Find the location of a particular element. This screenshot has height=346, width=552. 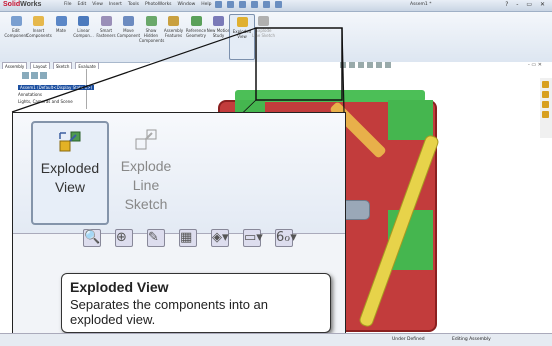

exploded-view-button: Exploded View is located at coordinates (70, 173).